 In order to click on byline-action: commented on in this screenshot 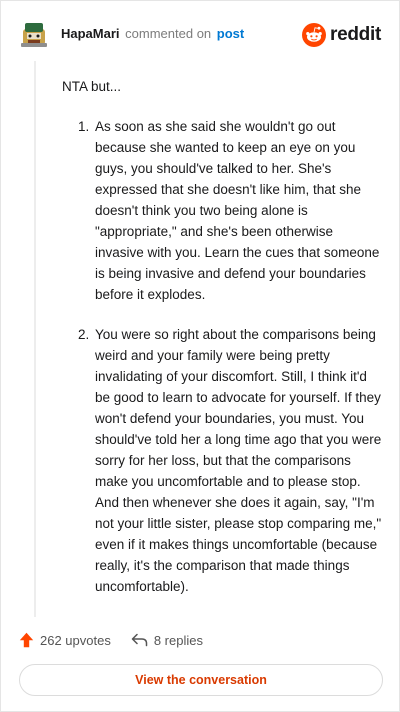, I will do `click(168, 33)`.